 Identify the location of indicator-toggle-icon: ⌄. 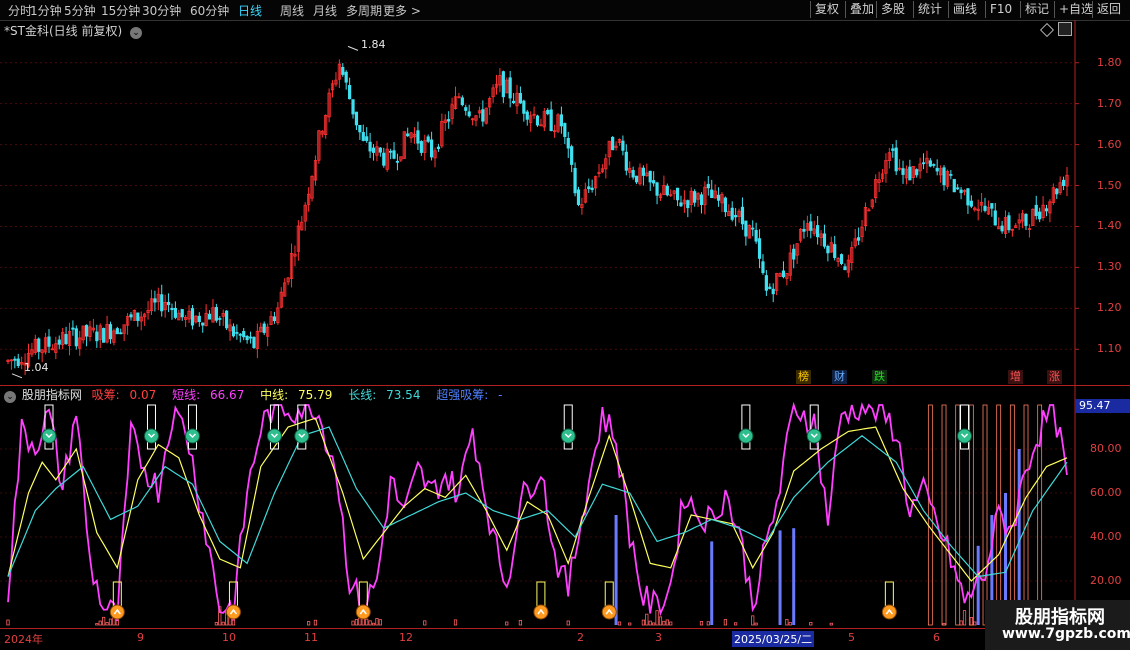
(10, 397).